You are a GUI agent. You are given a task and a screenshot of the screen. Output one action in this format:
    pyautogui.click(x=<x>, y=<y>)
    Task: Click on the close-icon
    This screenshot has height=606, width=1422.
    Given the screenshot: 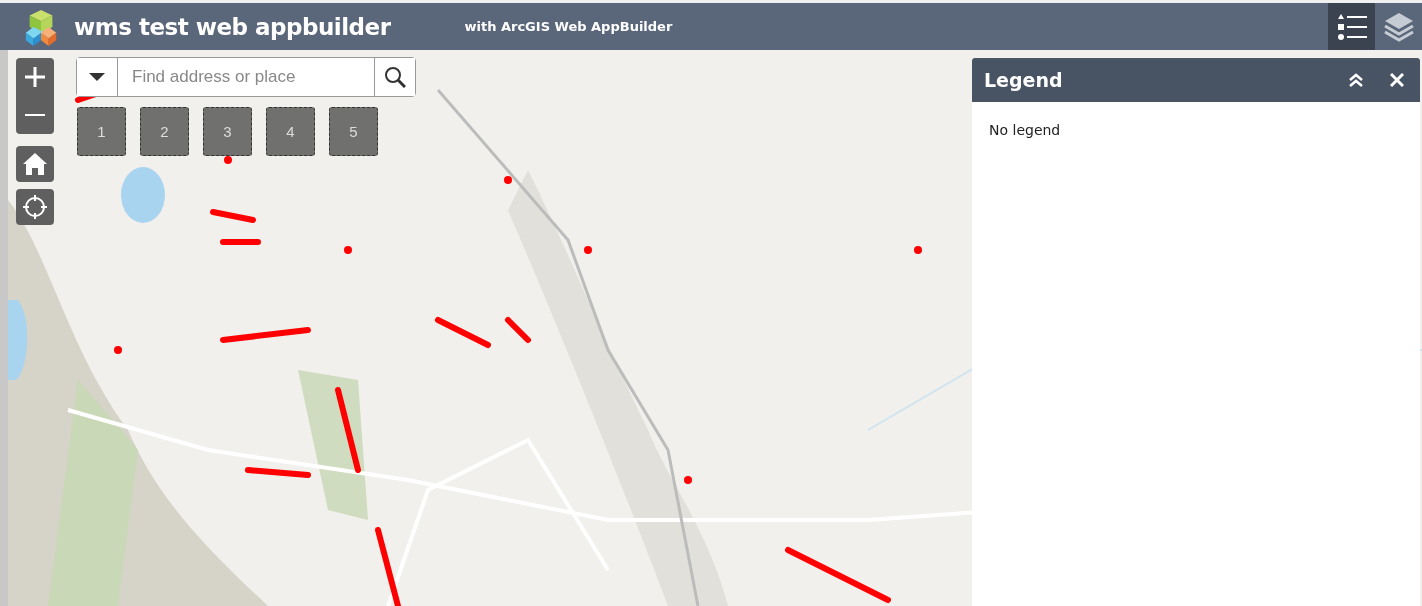 What is the action you would take?
    pyautogui.click(x=1397, y=80)
    